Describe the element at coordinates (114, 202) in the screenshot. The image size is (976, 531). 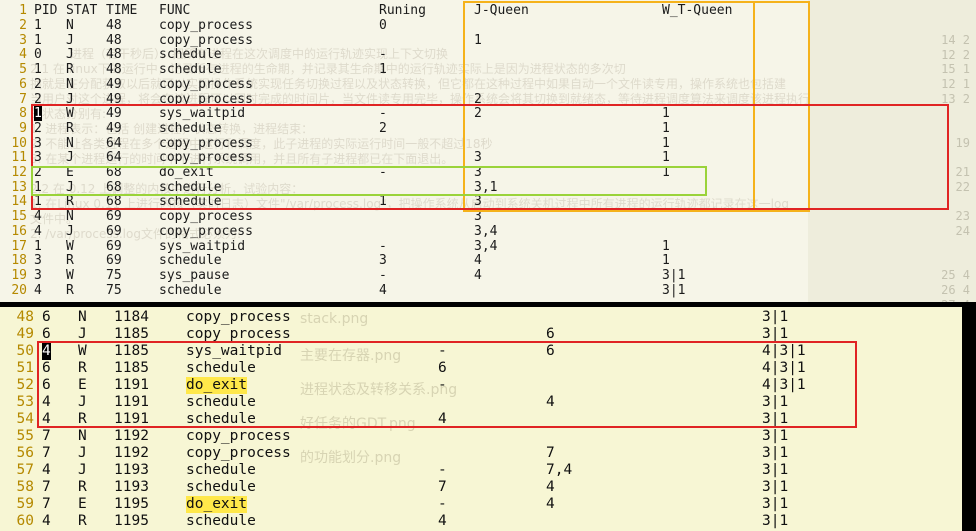
I see `cell-time: 68` at that location.